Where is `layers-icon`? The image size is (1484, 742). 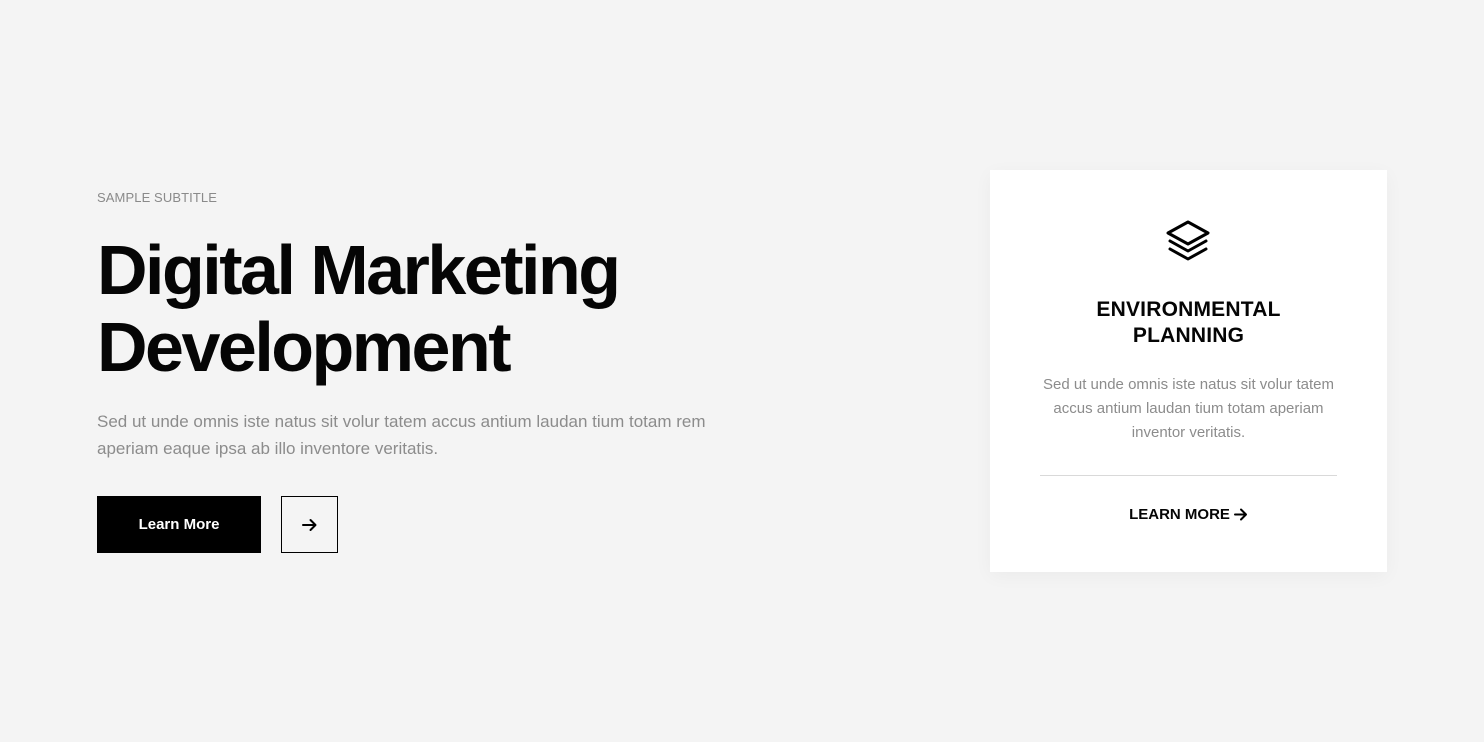
layers-icon is located at coordinates (1188, 242).